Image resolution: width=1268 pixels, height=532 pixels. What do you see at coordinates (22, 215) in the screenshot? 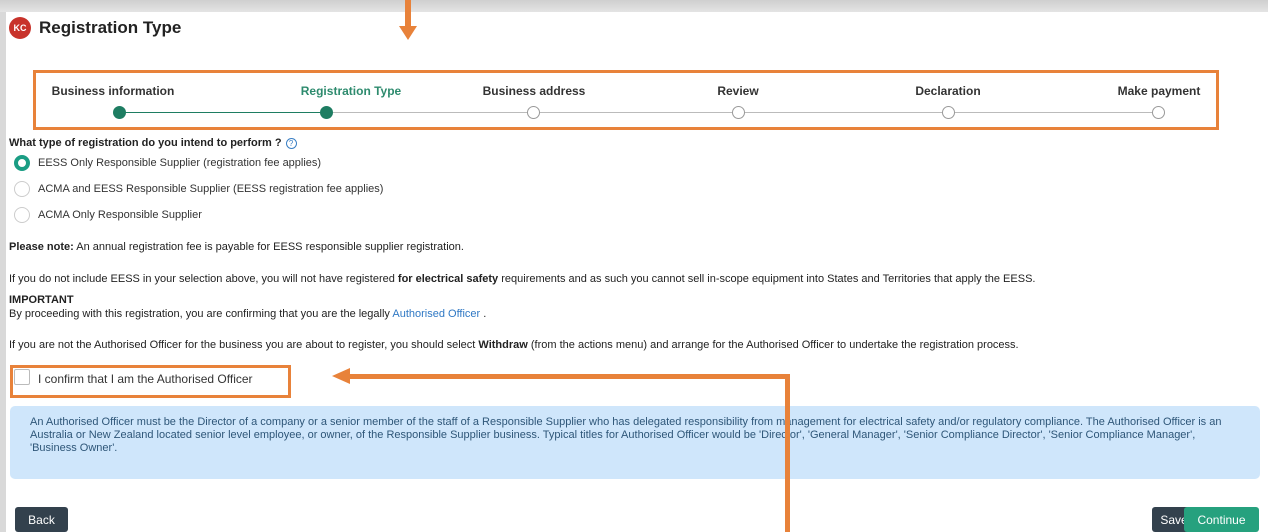
I see `radio-acma-only` at bounding box center [22, 215].